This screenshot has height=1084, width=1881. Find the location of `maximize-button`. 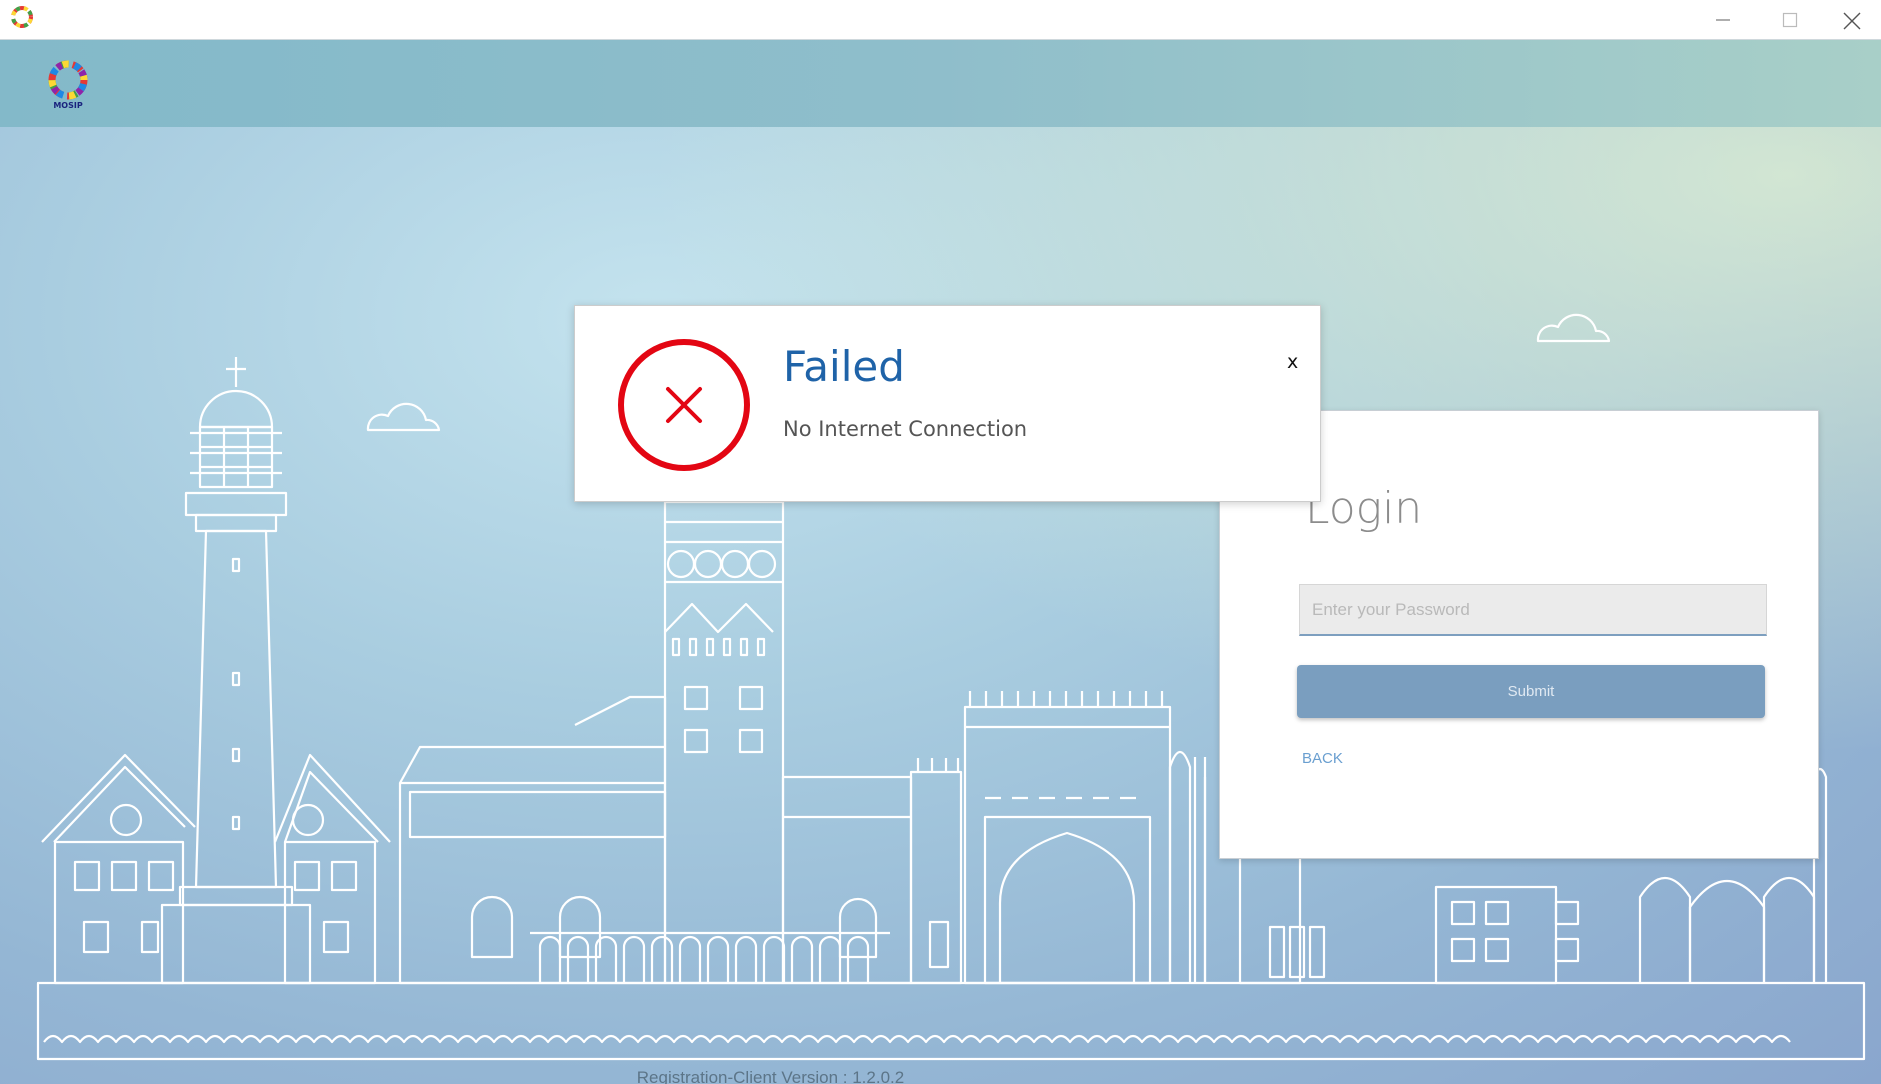

maximize-button is located at coordinates (1790, 20).